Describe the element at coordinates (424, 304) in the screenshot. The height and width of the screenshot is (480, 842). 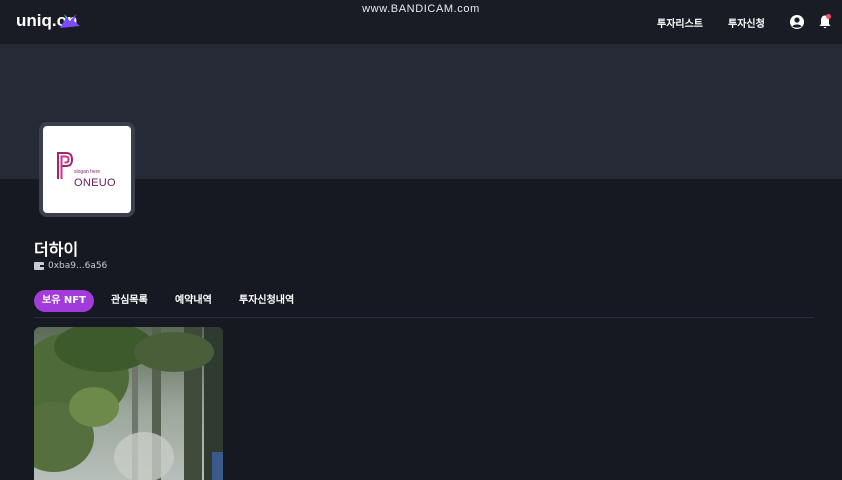
I see `profile-tabs: 보유 NFT 관심목록 예약내역 투자신청내역` at that location.